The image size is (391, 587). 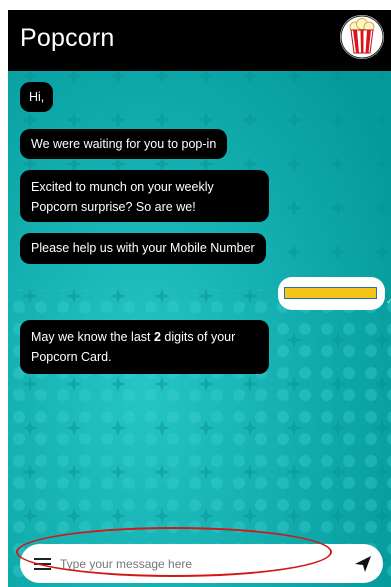 I want to click on masked-mobile-number, so click(x=330, y=293).